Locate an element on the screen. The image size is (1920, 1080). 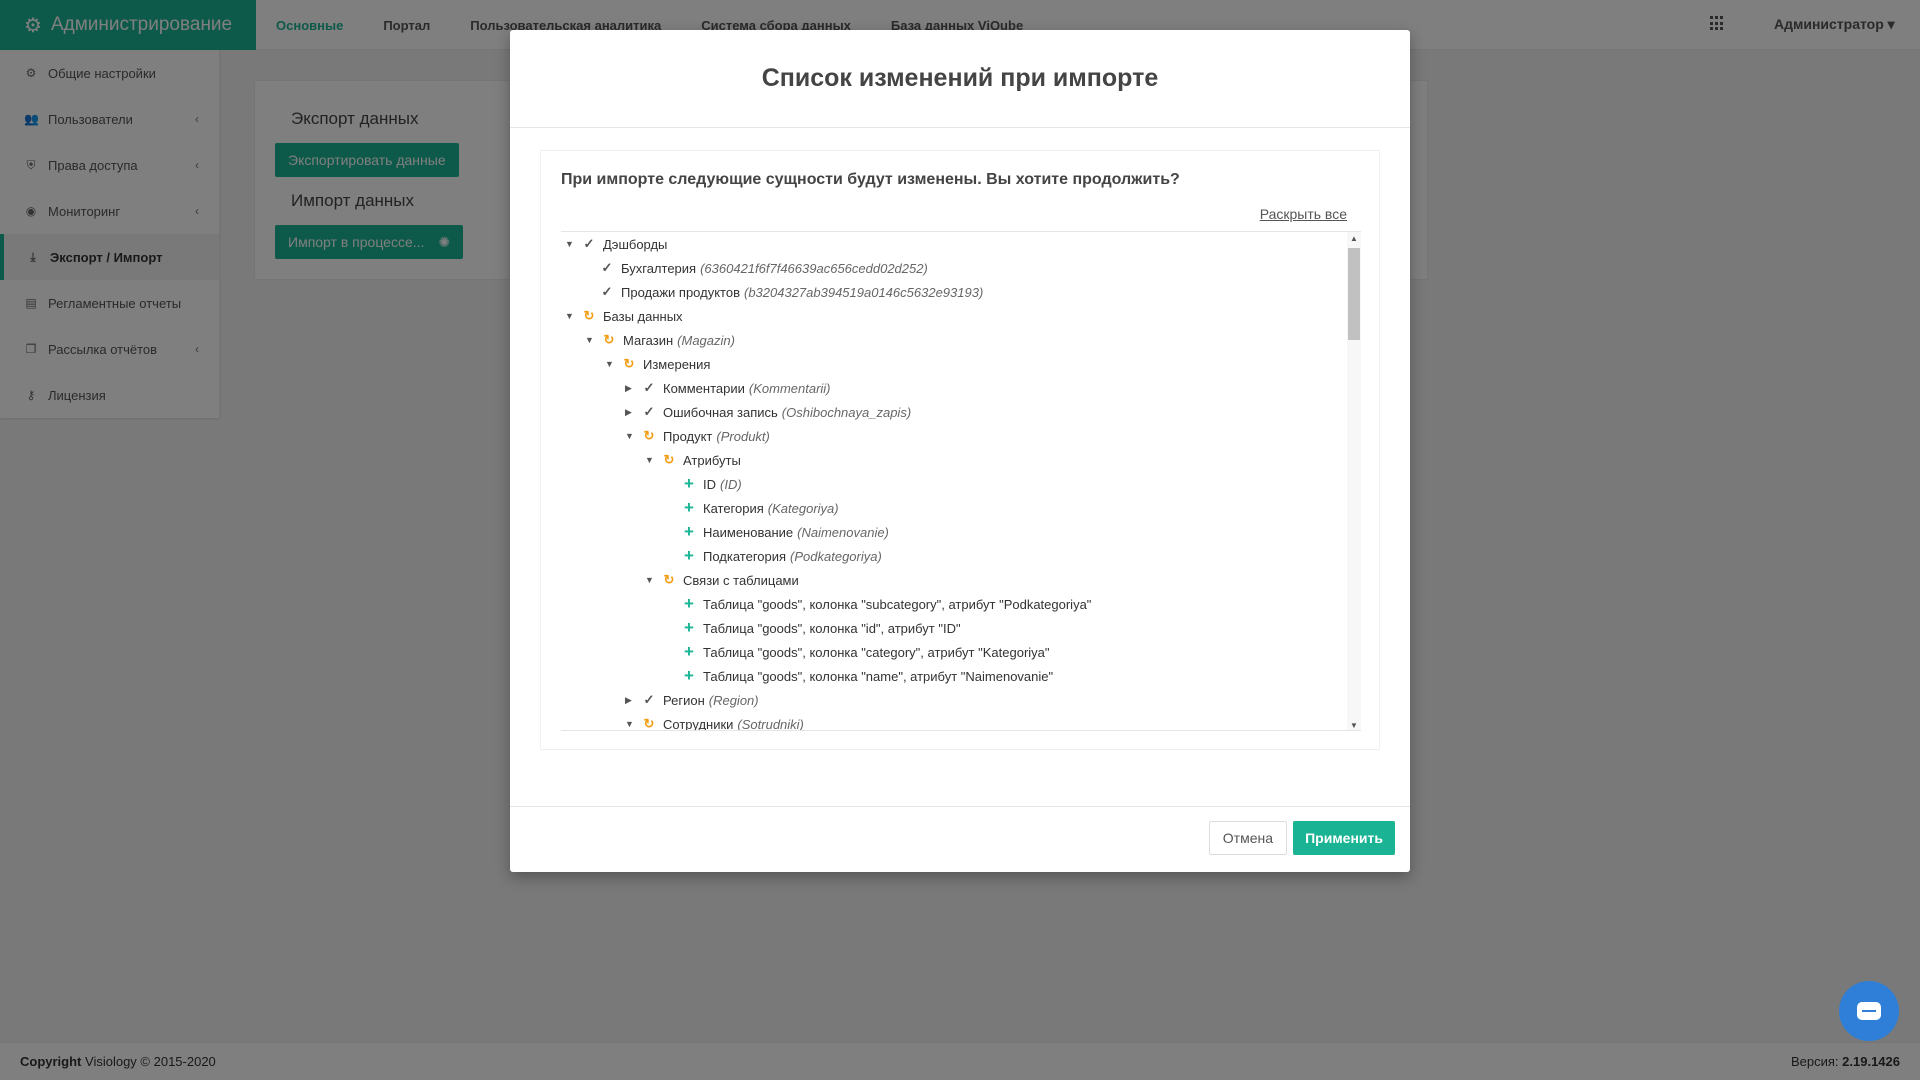
tree-node: ▶ ✓ Регион (Region) is located at coordinates (692, 700).